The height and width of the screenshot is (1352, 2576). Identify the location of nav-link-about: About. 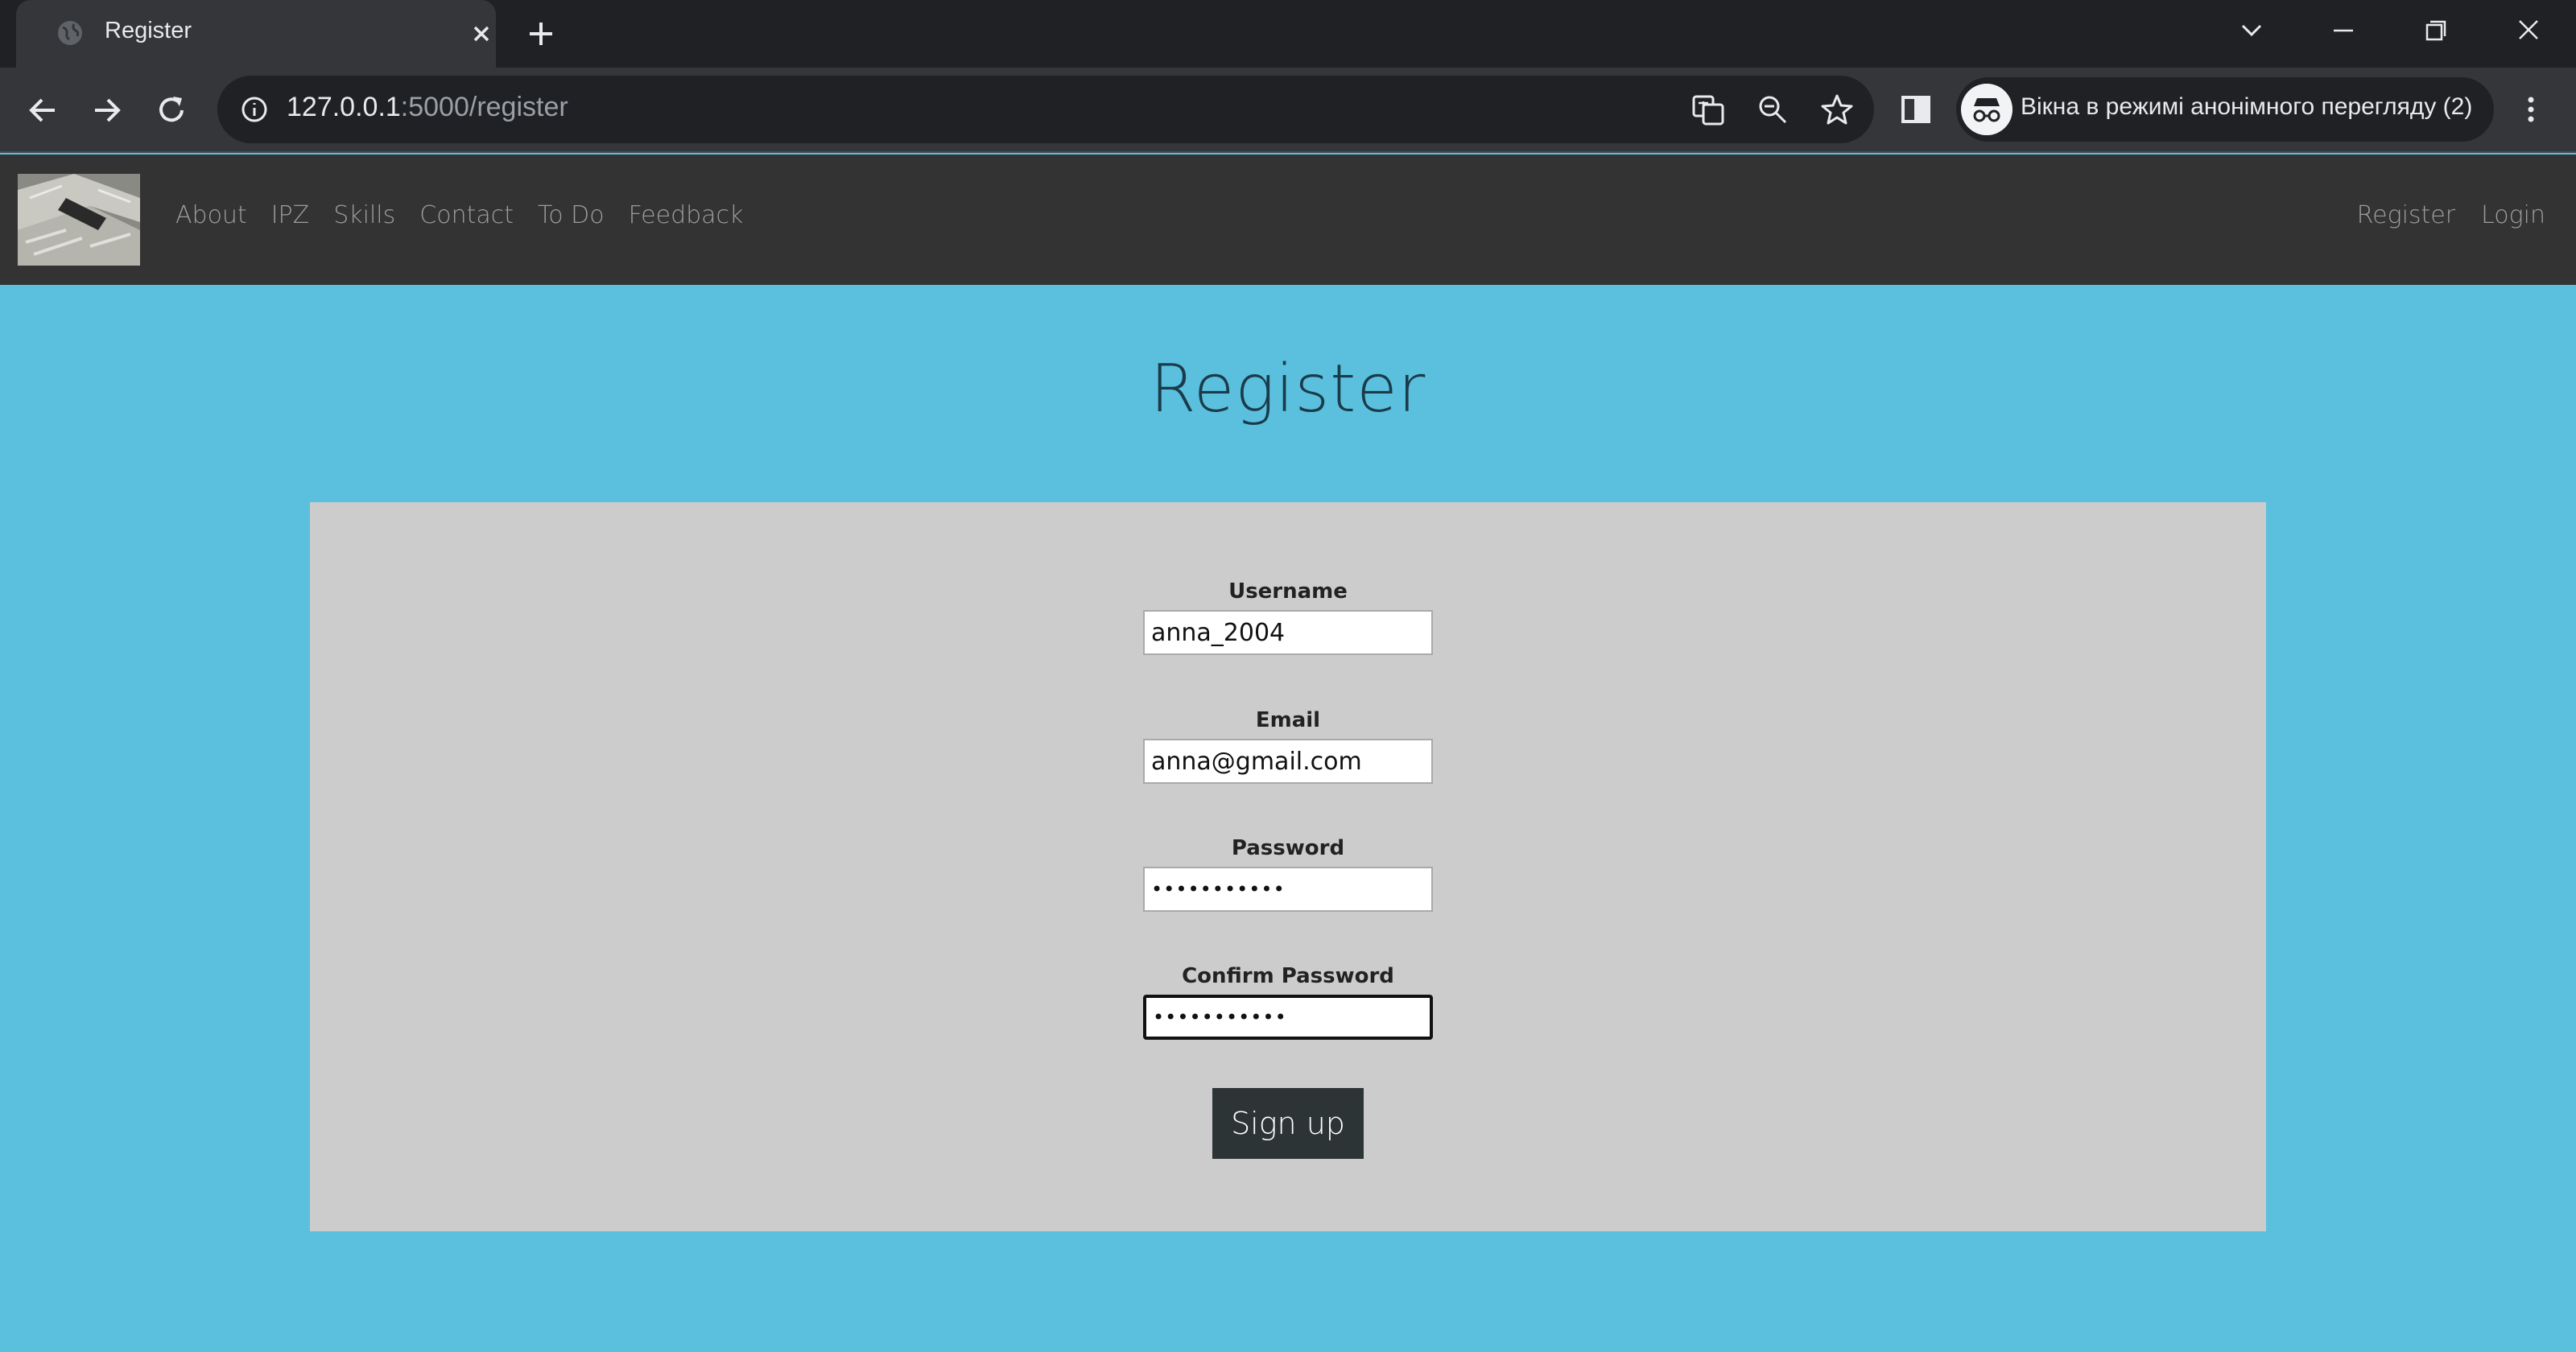
(211, 215).